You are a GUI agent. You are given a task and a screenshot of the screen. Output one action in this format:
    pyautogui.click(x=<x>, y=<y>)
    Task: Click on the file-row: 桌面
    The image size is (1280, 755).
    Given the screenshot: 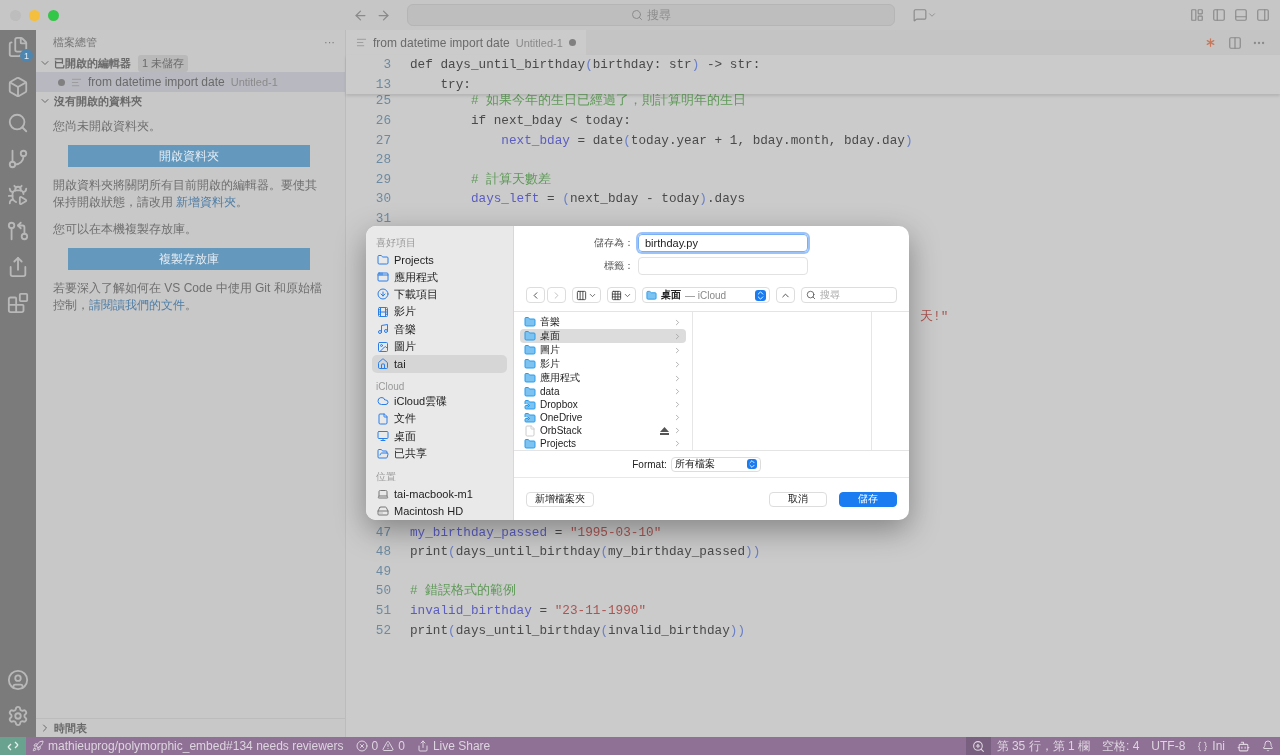 What is the action you would take?
    pyautogui.click(x=603, y=336)
    